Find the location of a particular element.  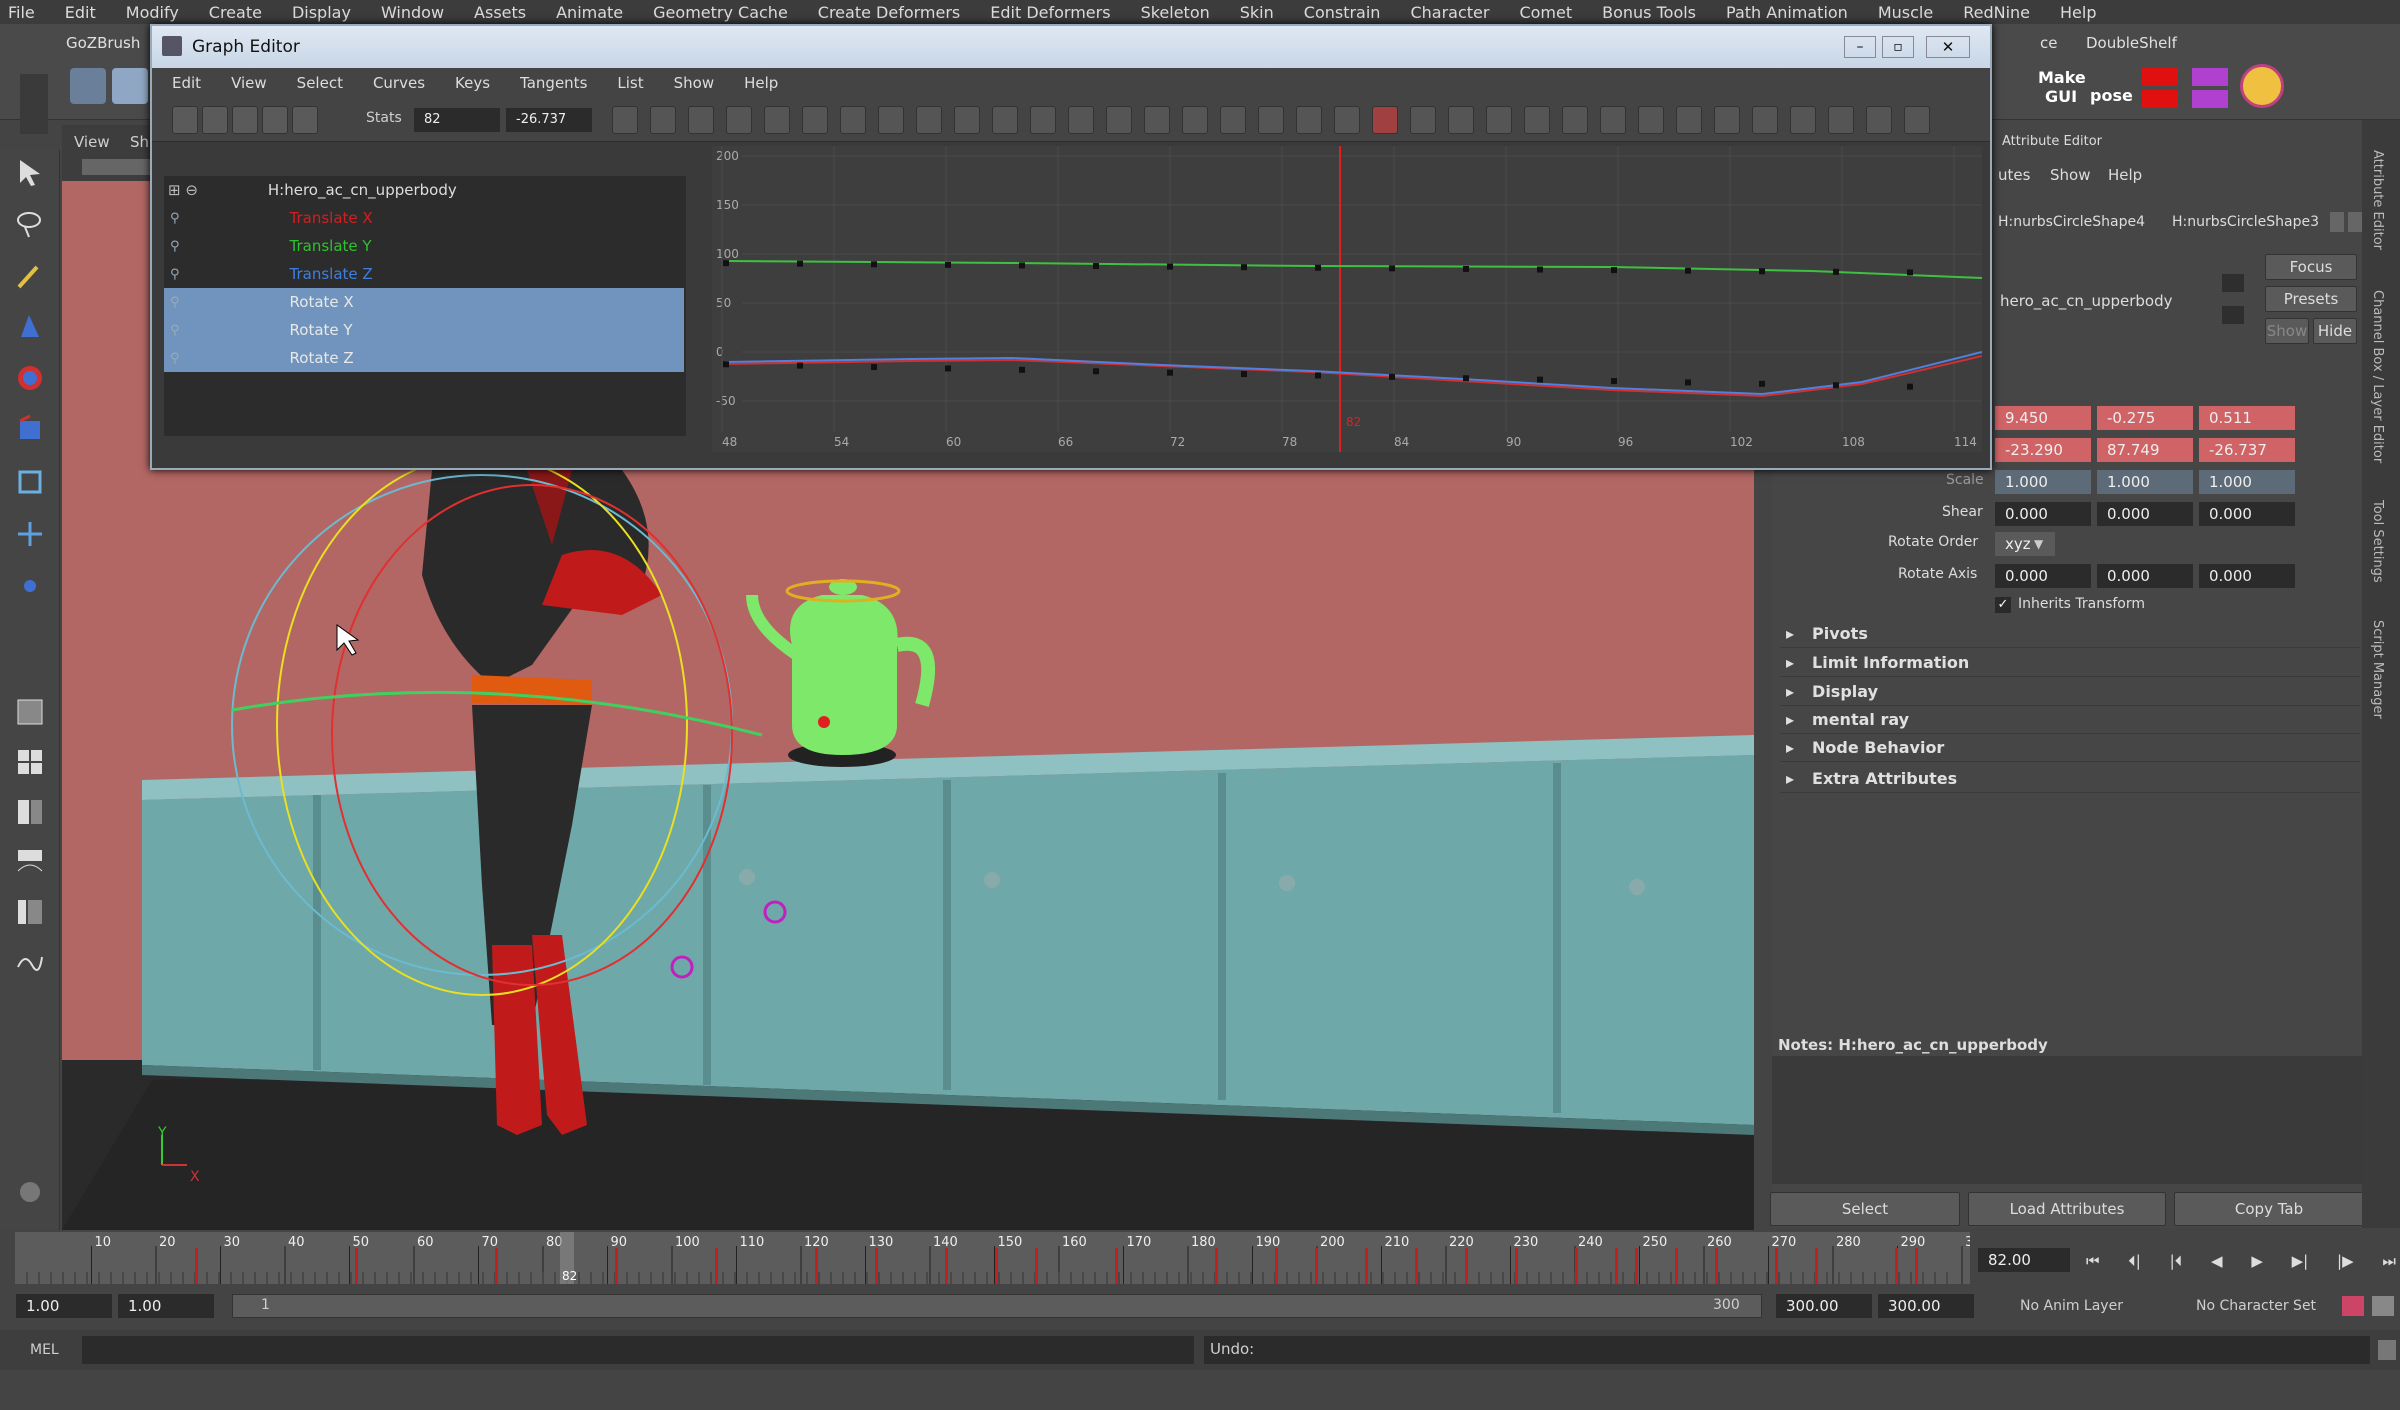

minimize-icon: – is located at coordinates (1860, 47).